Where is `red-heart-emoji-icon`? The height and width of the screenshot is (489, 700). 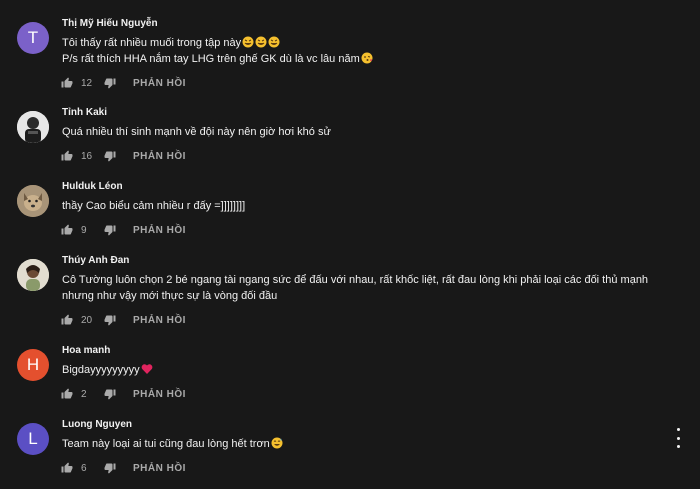
red-heart-emoji-icon is located at coordinates (147, 369).